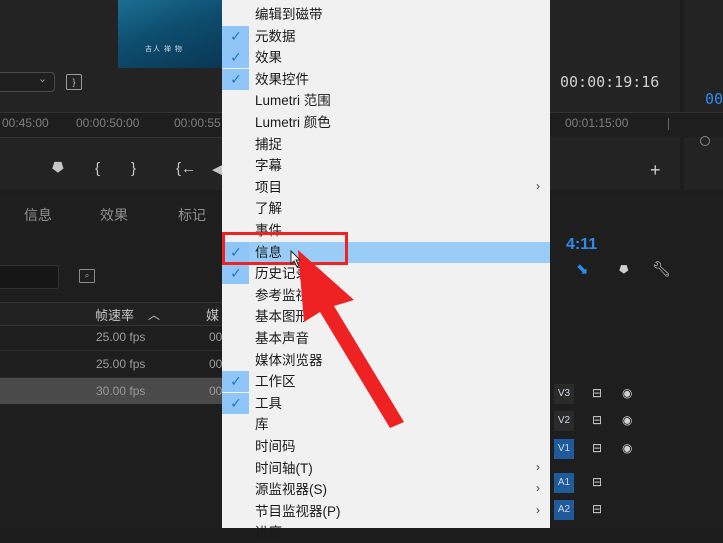 Image resolution: width=723 pixels, height=543 pixels. Describe the element at coordinates (386, 208) in the screenshot. I see `menu-item: 了解` at that location.